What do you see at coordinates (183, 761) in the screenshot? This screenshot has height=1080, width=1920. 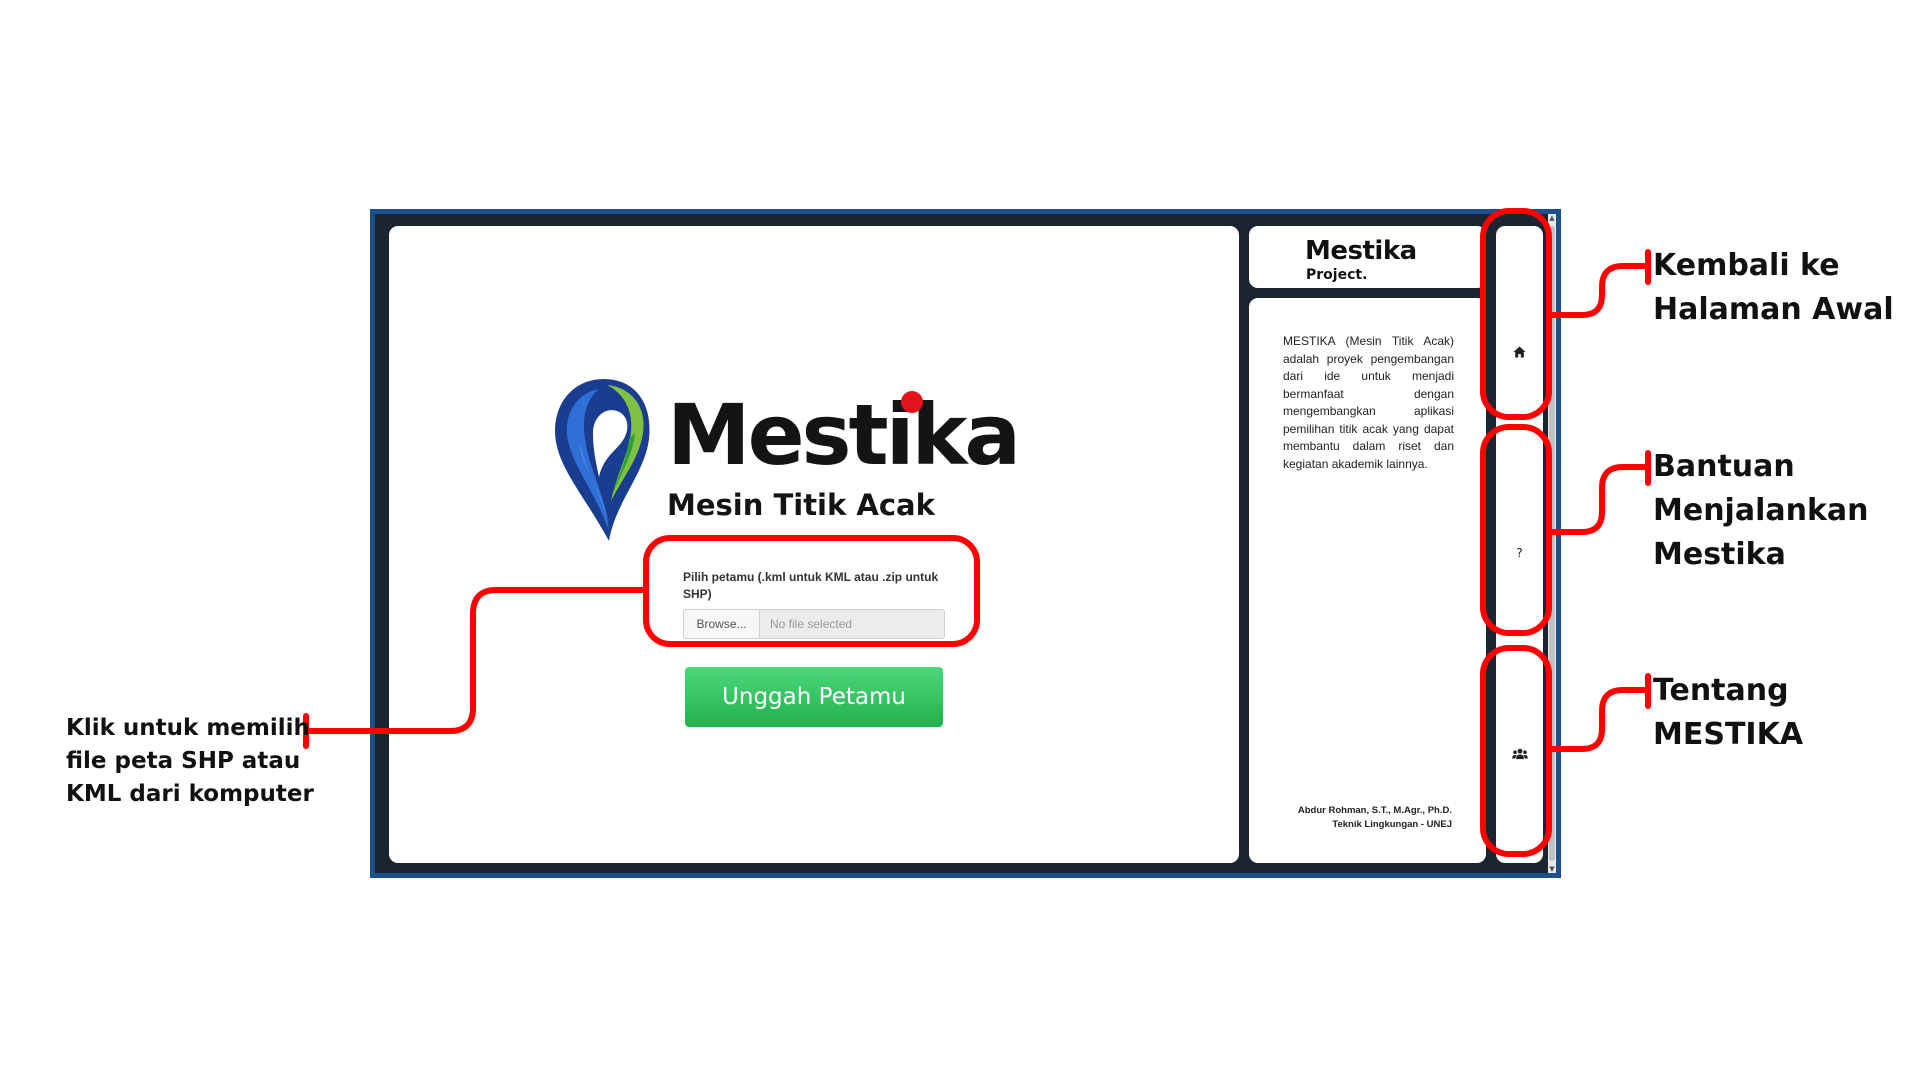 I see `callout-file-line2: file peta SHP atau` at bounding box center [183, 761].